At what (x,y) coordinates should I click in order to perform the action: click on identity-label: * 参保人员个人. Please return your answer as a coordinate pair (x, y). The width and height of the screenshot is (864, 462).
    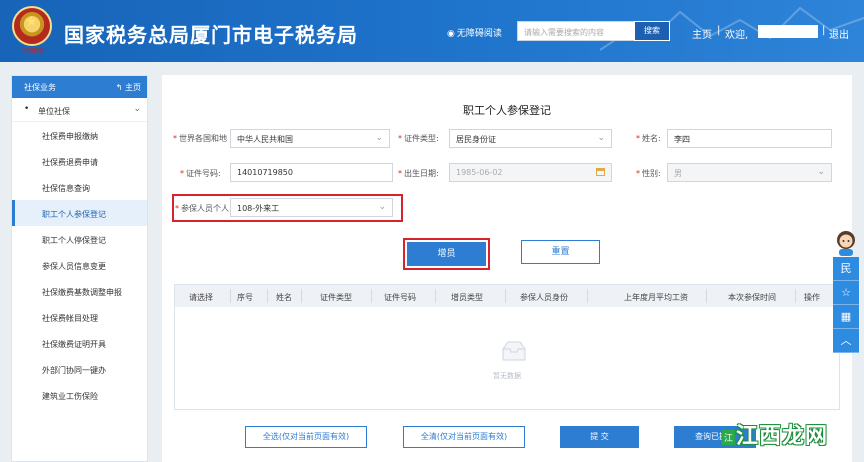
    Looking at the image, I should click on (202, 208).